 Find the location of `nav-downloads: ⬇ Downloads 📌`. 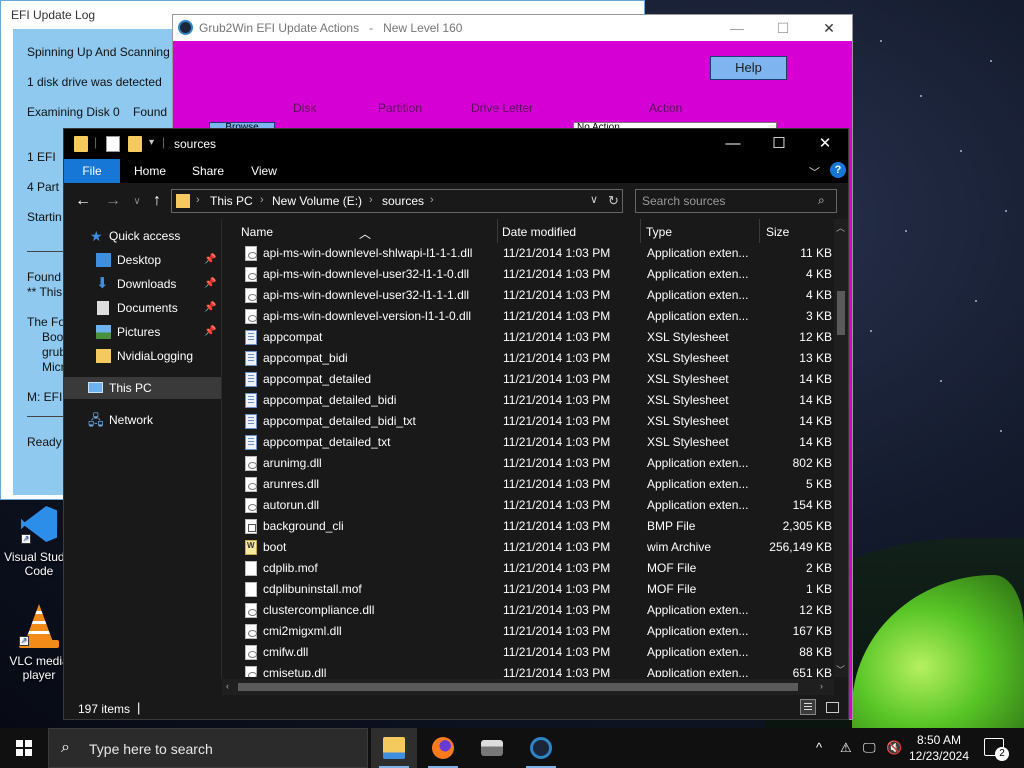

nav-downloads: ⬇ Downloads 📌 is located at coordinates (142, 284).